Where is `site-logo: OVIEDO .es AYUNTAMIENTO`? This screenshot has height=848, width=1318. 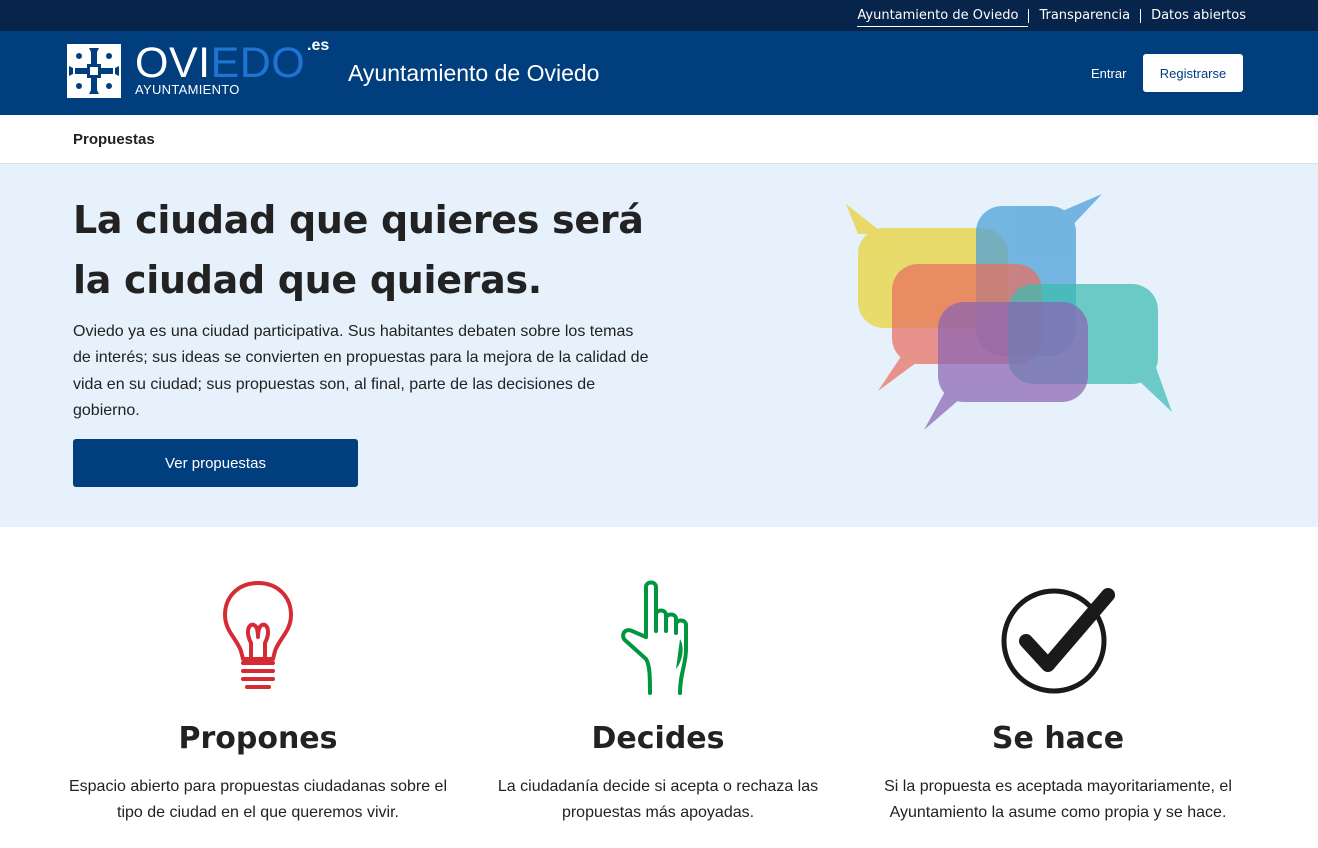 site-logo: OVIEDO .es AYUNTAMIENTO is located at coordinates (198, 70).